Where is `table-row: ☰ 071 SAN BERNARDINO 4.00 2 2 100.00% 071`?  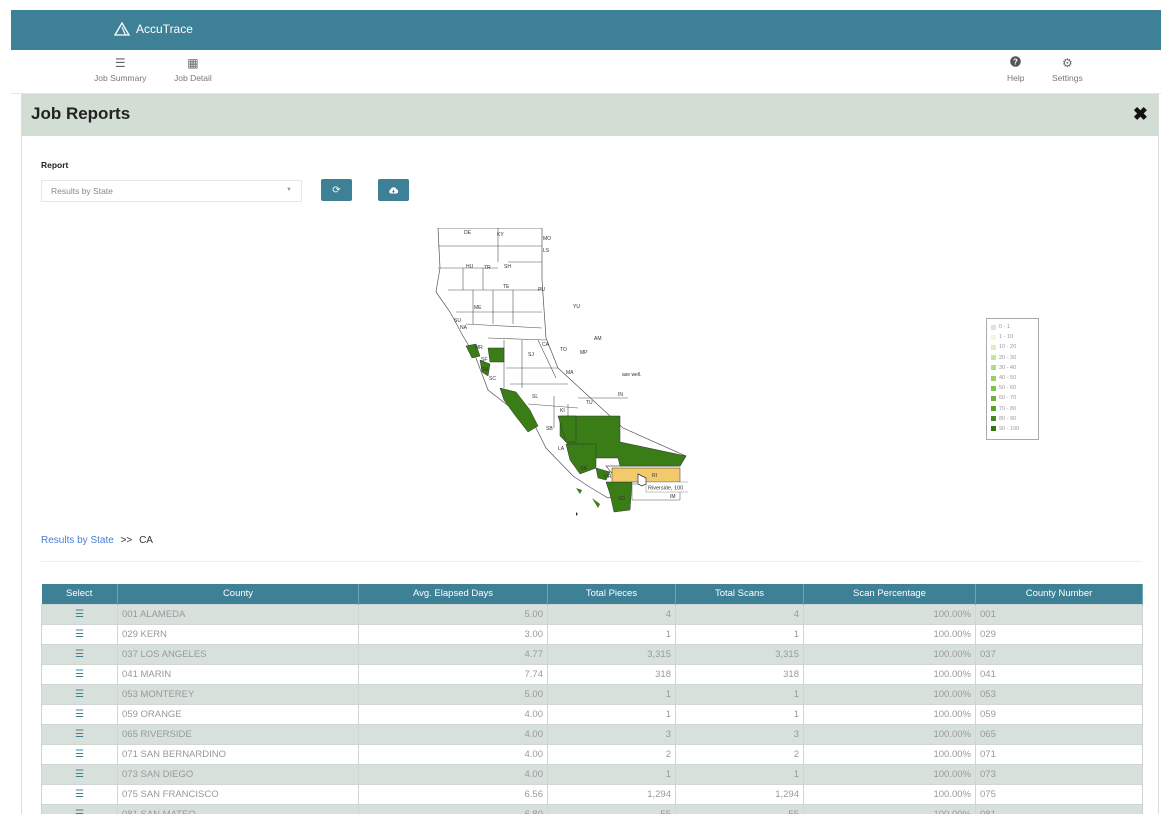
table-row: ☰ 071 SAN BERNARDINO 4.00 2 2 100.00% 071 is located at coordinates (592, 754).